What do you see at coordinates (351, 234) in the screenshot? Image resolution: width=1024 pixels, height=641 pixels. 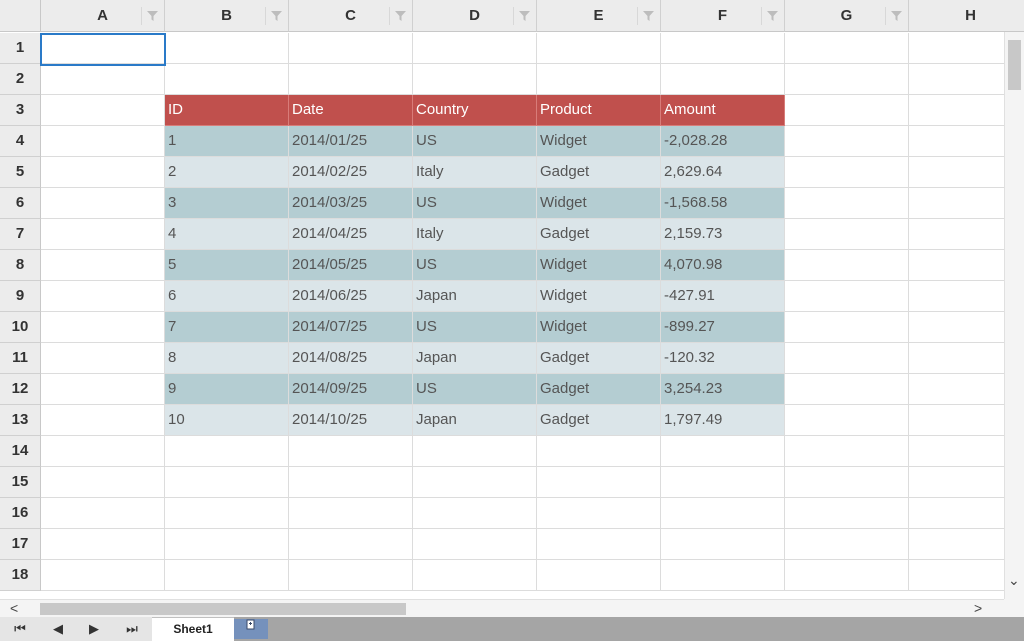 I see `table-data-cell: 2014/04/25` at bounding box center [351, 234].